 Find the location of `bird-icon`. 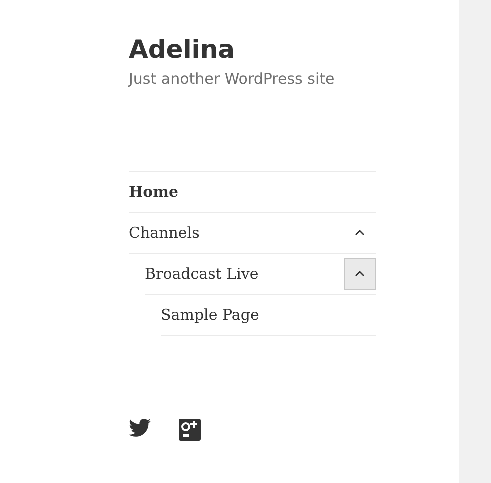

bird-icon is located at coordinates (140, 428).